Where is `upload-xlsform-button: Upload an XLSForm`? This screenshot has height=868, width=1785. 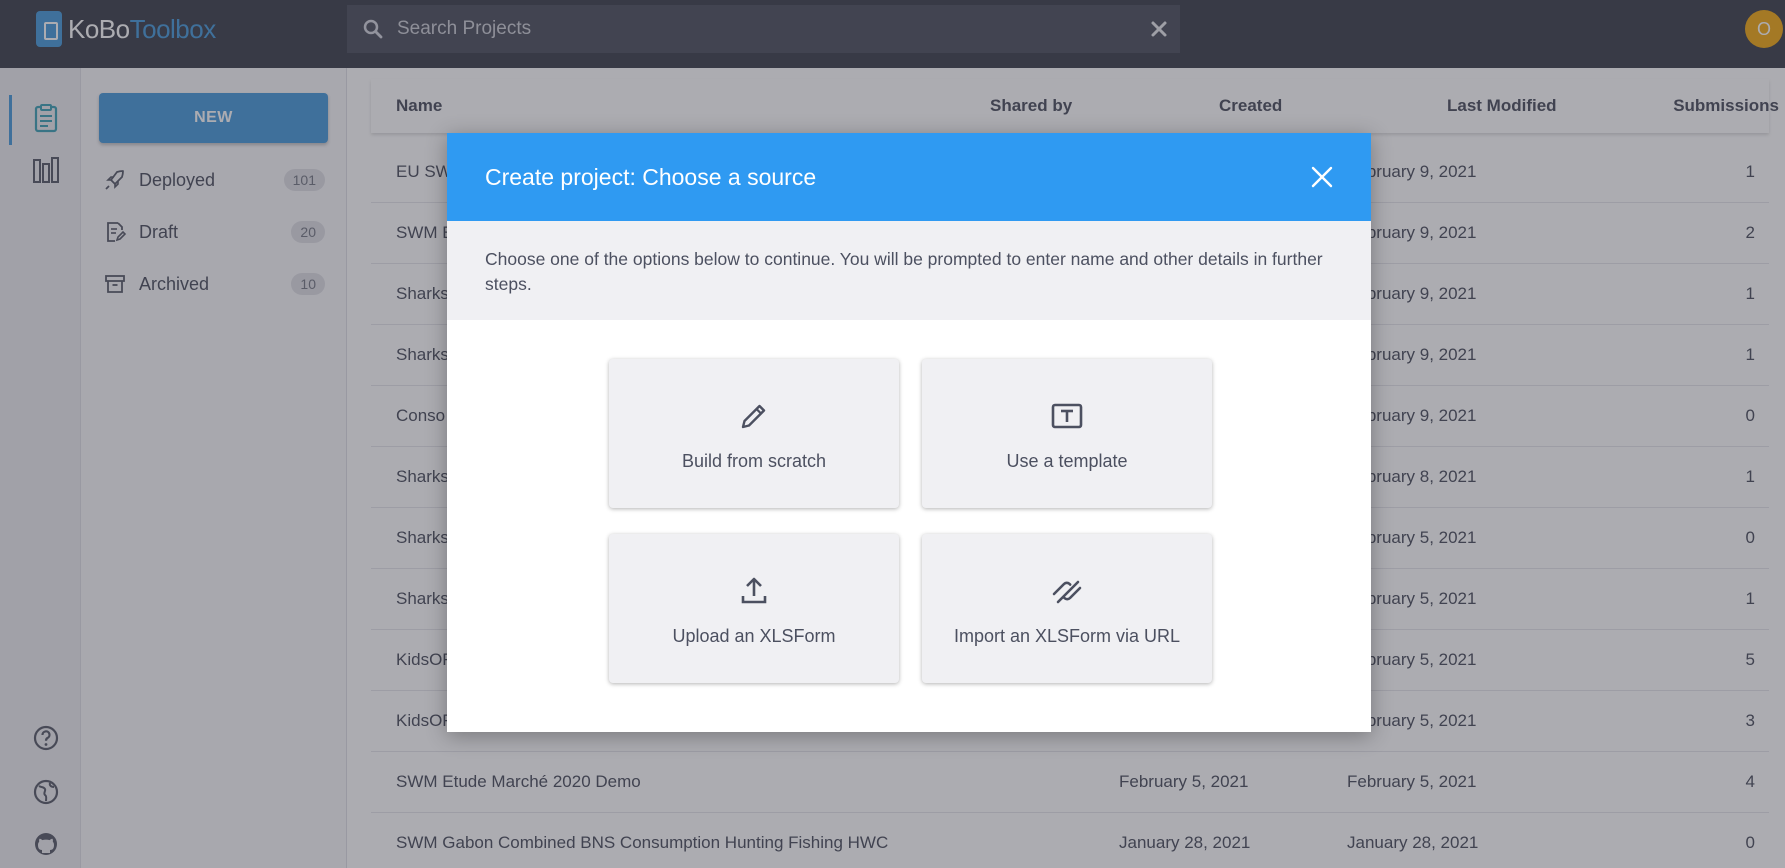
upload-xlsform-button: Upload an XLSForm is located at coordinates (754, 608).